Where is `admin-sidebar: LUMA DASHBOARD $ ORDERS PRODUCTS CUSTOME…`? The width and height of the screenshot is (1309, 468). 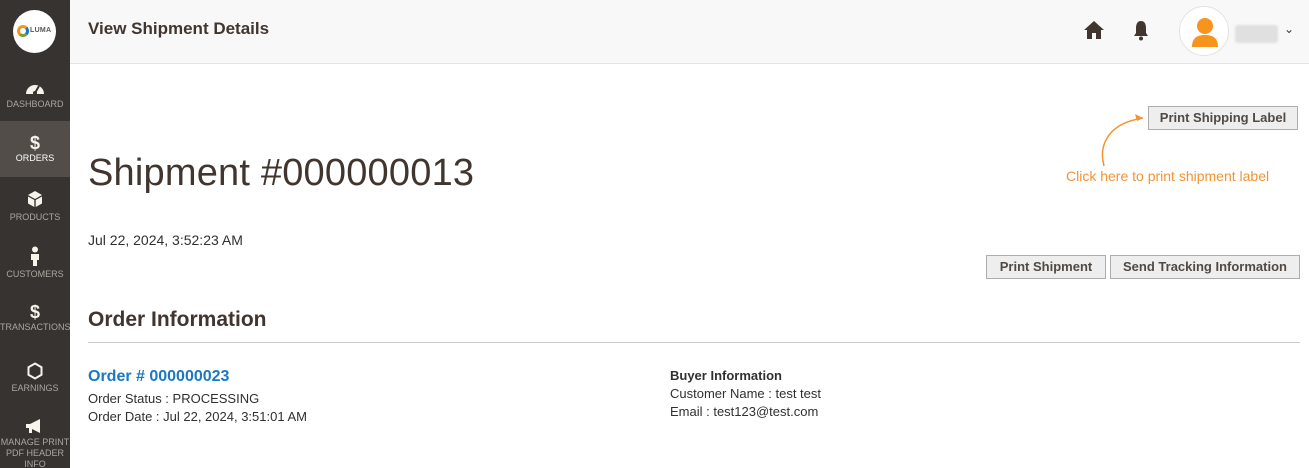
admin-sidebar: LUMA DASHBOARD $ ORDERS PRODUCTS CUSTOME… is located at coordinates (35, 234).